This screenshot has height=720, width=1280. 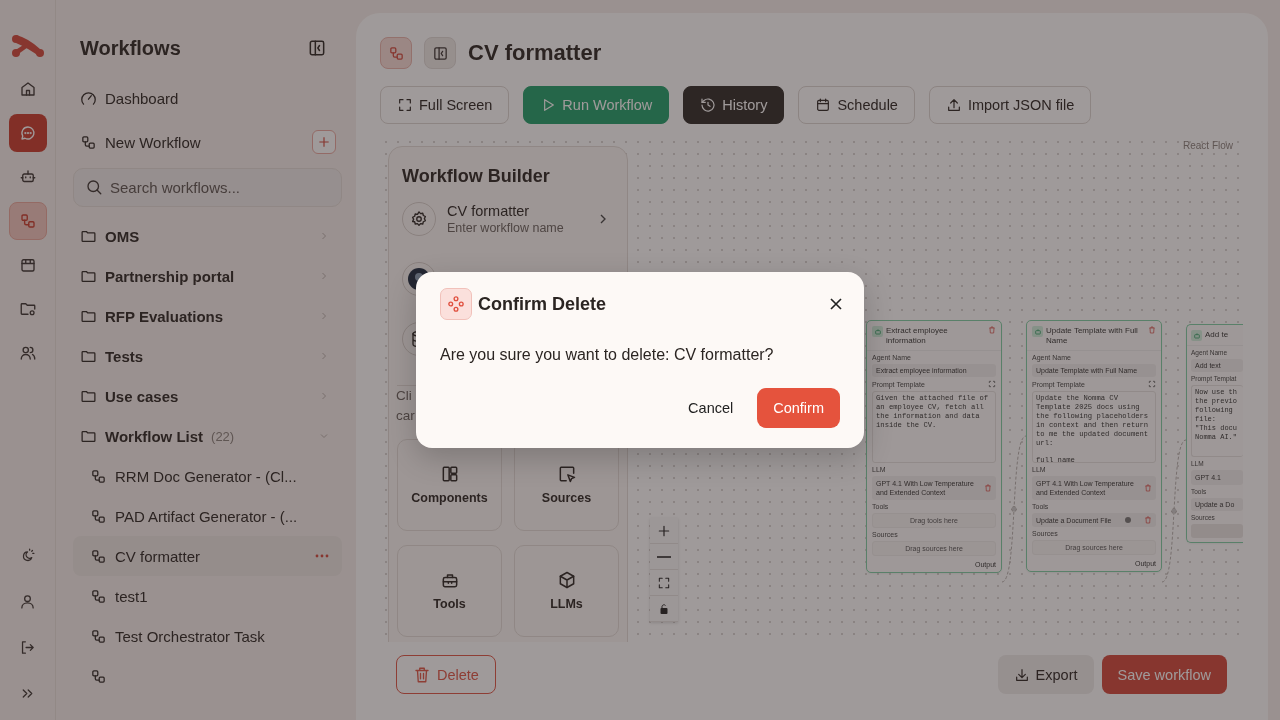 What do you see at coordinates (207, 596) in the screenshot?
I see `workflow-item: test1` at bounding box center [207, 596].